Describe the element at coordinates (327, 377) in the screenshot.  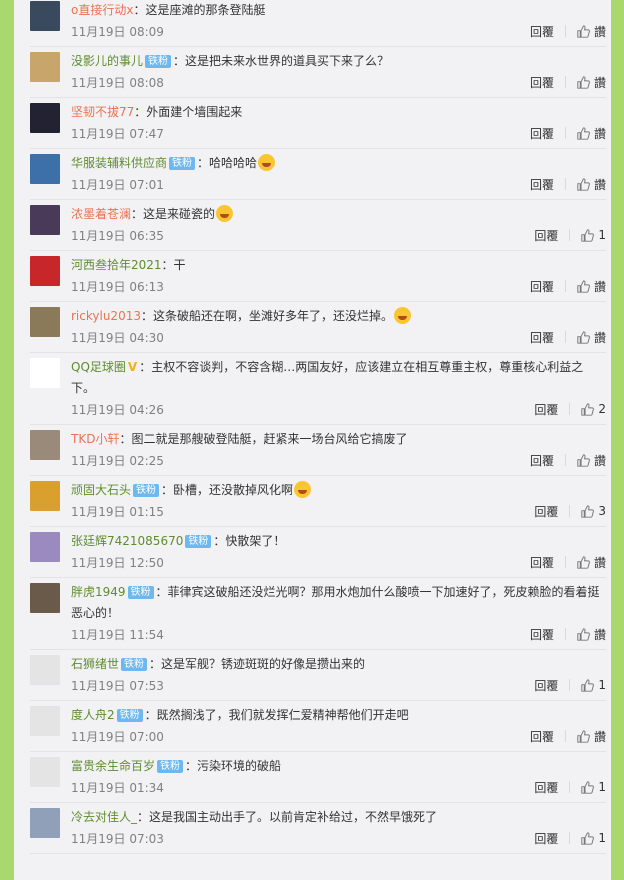
I see `comment-text: ：主权不容谈判，不容含糊…两国友好，应该建立在相互尊重主权，尊重核心利益之下。` at that location.